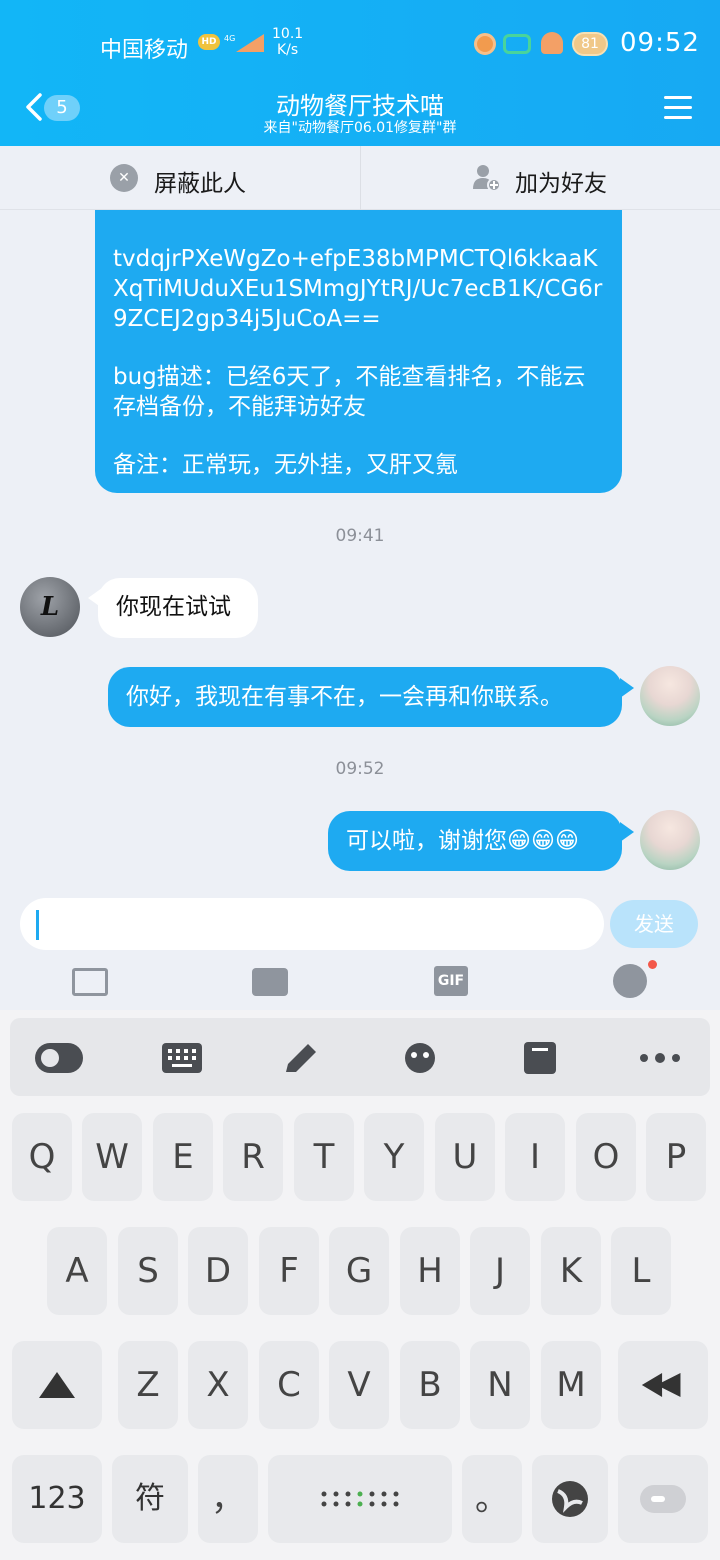 The height and width of the screenshot is (1560, 720). I want to click on keyboard-icon, so click(185, 1058).